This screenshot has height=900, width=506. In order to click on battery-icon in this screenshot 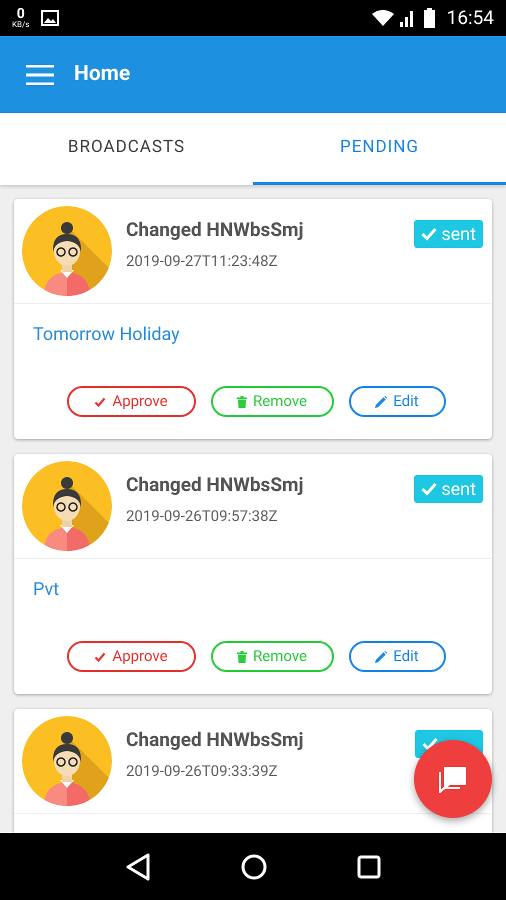, I will do `click(429, 18)`.